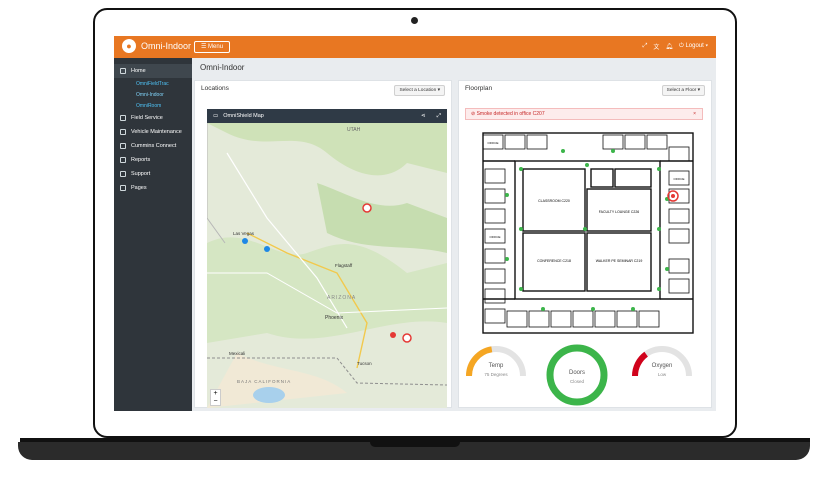 The height and width of the screenshot is (483, 830). I want to click on map-label-utah: UTAH, so click(354, 130).